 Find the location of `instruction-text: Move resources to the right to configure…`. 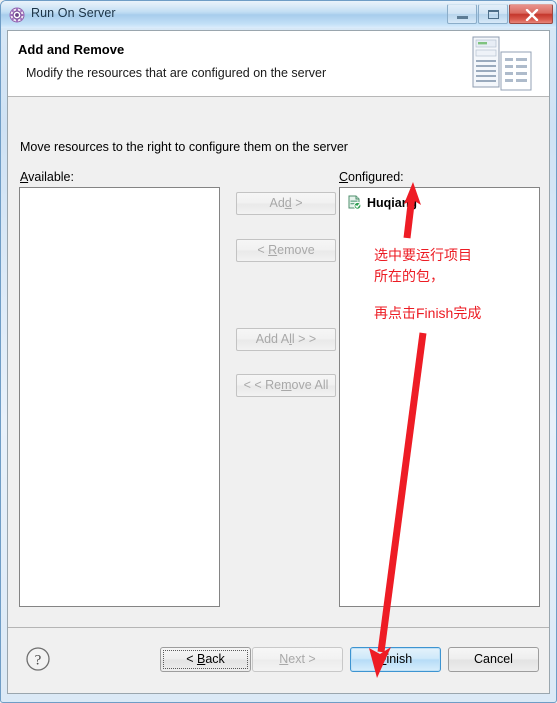

instruction-text: Move resources to the right to configure… is located at coordinates (184, 147).